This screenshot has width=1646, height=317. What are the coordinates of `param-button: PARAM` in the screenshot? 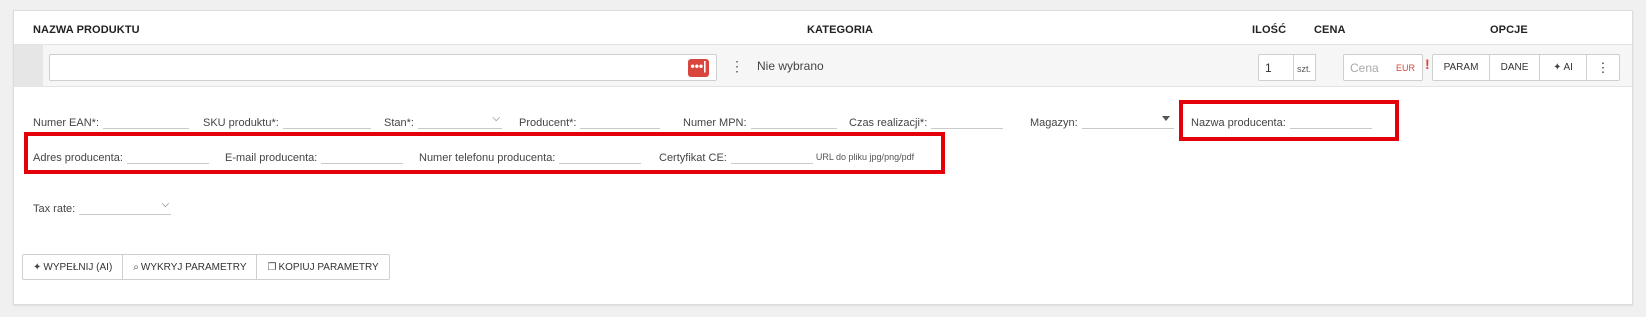 It's located at (1461, 67).